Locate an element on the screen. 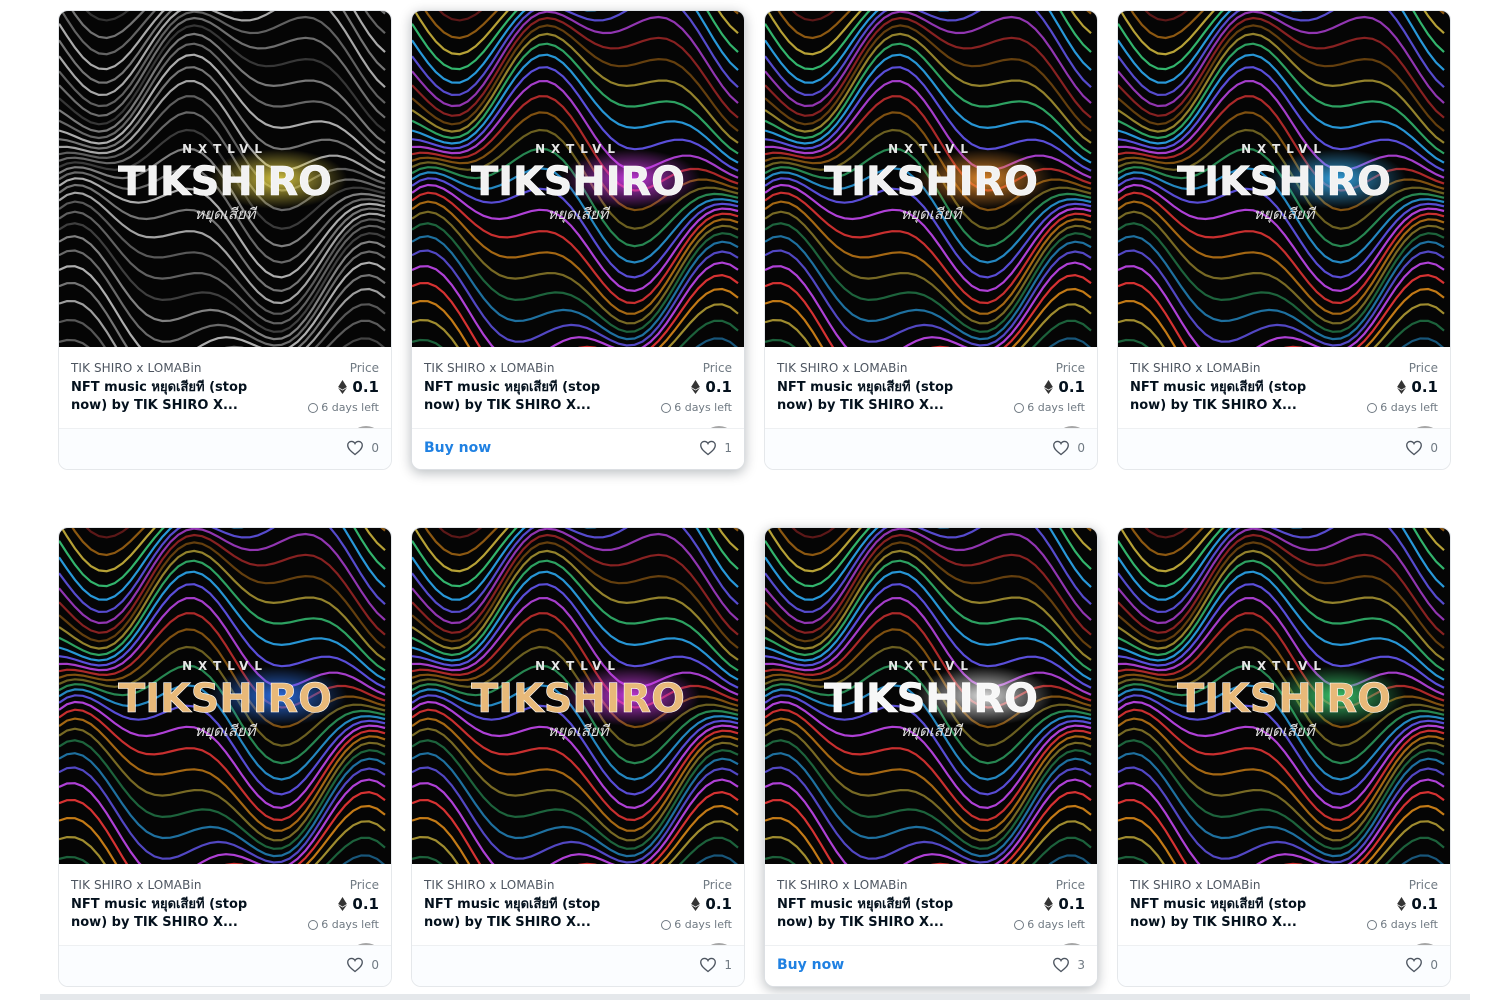  like-count: 3 is located at coordinates (1081, 965).